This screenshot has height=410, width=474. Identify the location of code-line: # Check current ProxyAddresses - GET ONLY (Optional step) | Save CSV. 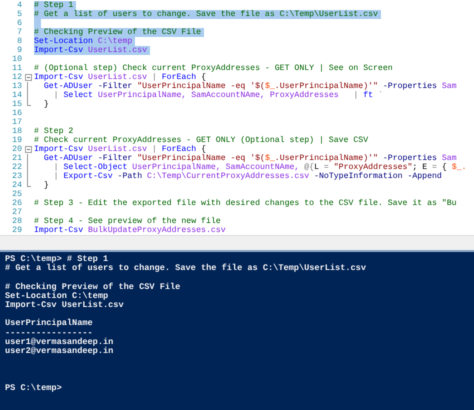
(202, 140).